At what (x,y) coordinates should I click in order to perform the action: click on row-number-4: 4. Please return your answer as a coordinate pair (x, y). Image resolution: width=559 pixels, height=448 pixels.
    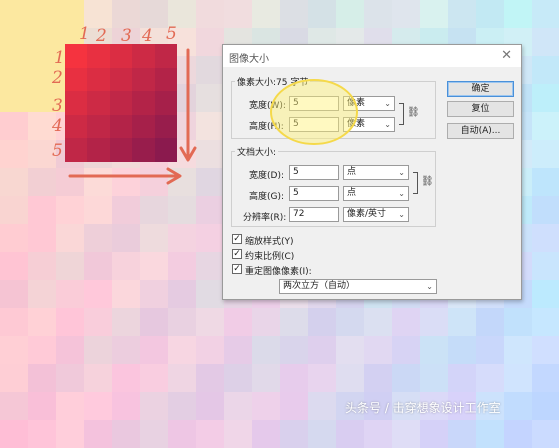
    Looking at the image, I should click on (57, 126).